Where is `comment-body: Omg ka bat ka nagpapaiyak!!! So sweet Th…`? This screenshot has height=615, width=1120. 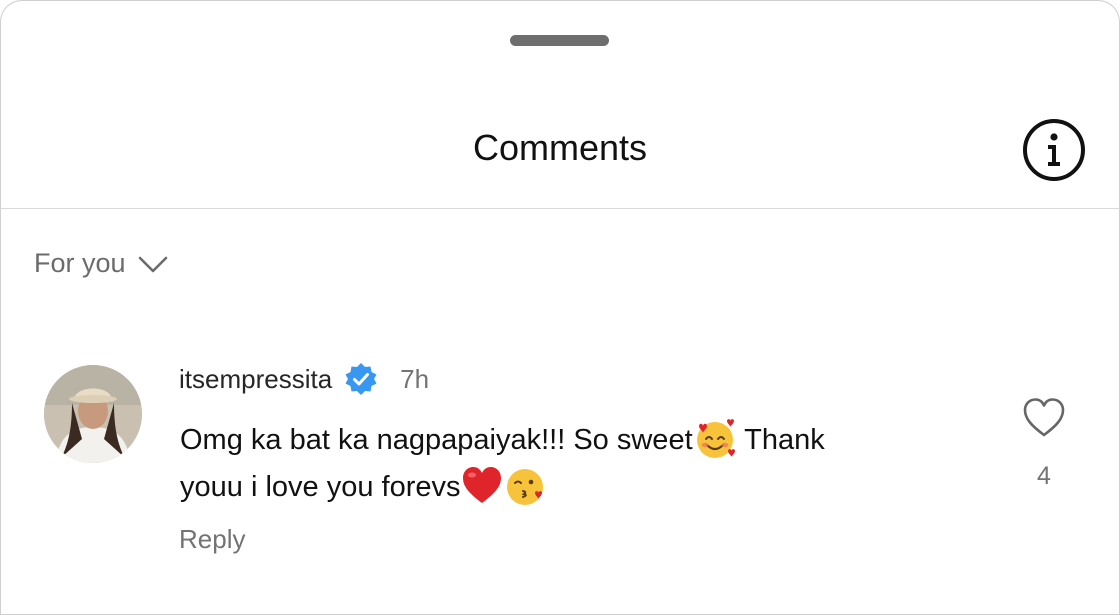
comment-body: Omg ka bat ka nagpapaiyak!!! So sweet Th… is located at coordinates (560, 464).